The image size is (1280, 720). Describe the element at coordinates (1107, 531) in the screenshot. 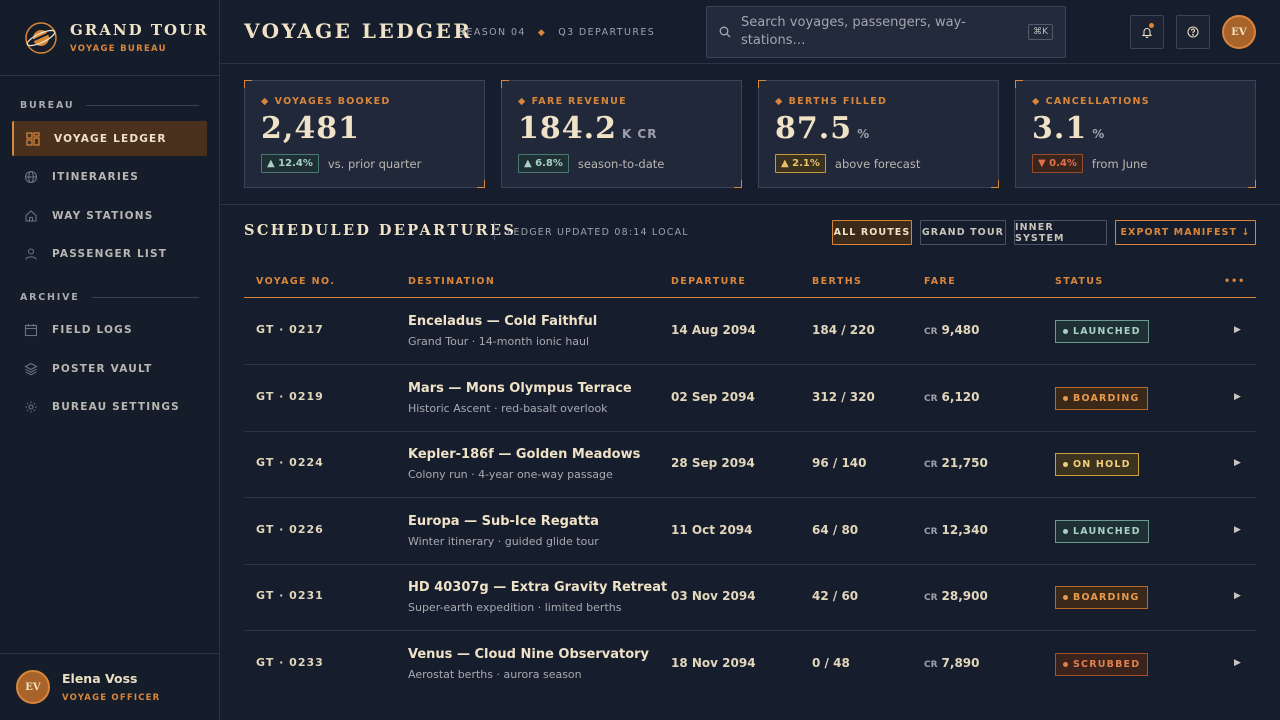

I see `status-text: LAUNCHED` at that location.